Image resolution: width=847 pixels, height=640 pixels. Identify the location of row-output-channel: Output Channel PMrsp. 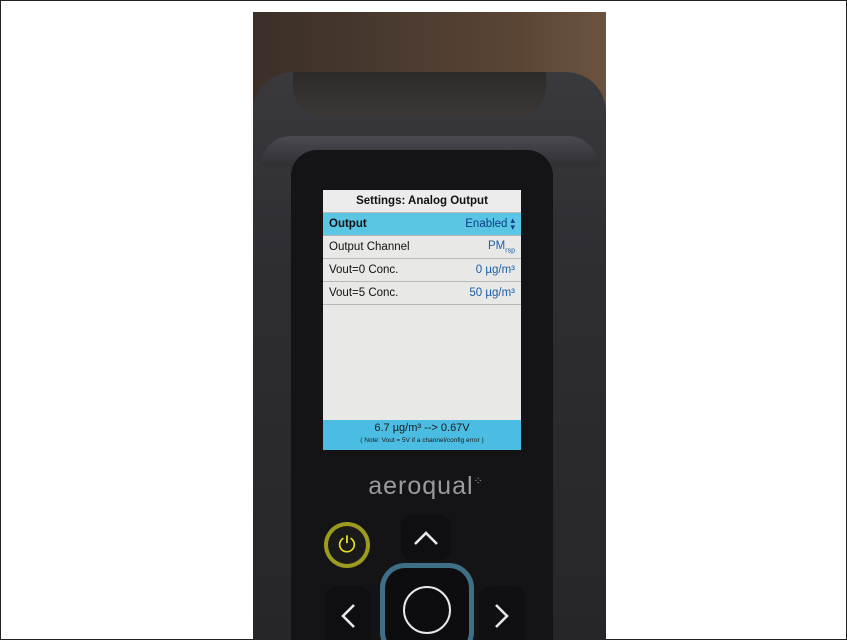
(422, 247).